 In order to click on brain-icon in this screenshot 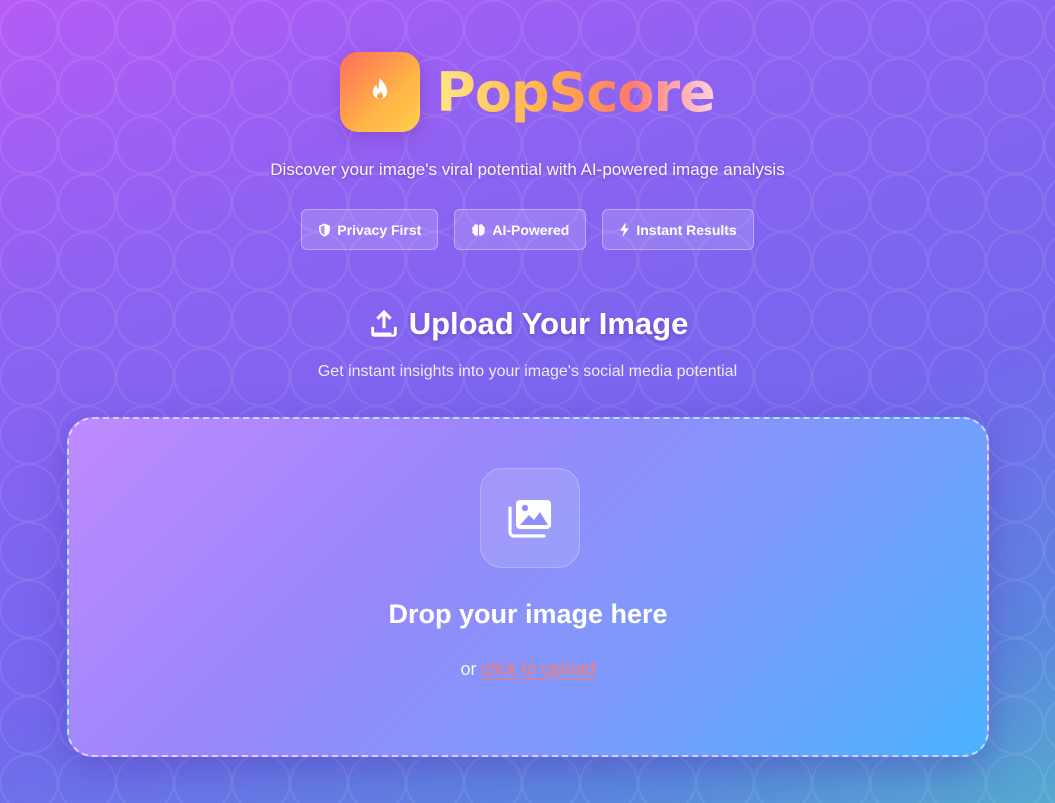, I will do `click(479, 229)`.